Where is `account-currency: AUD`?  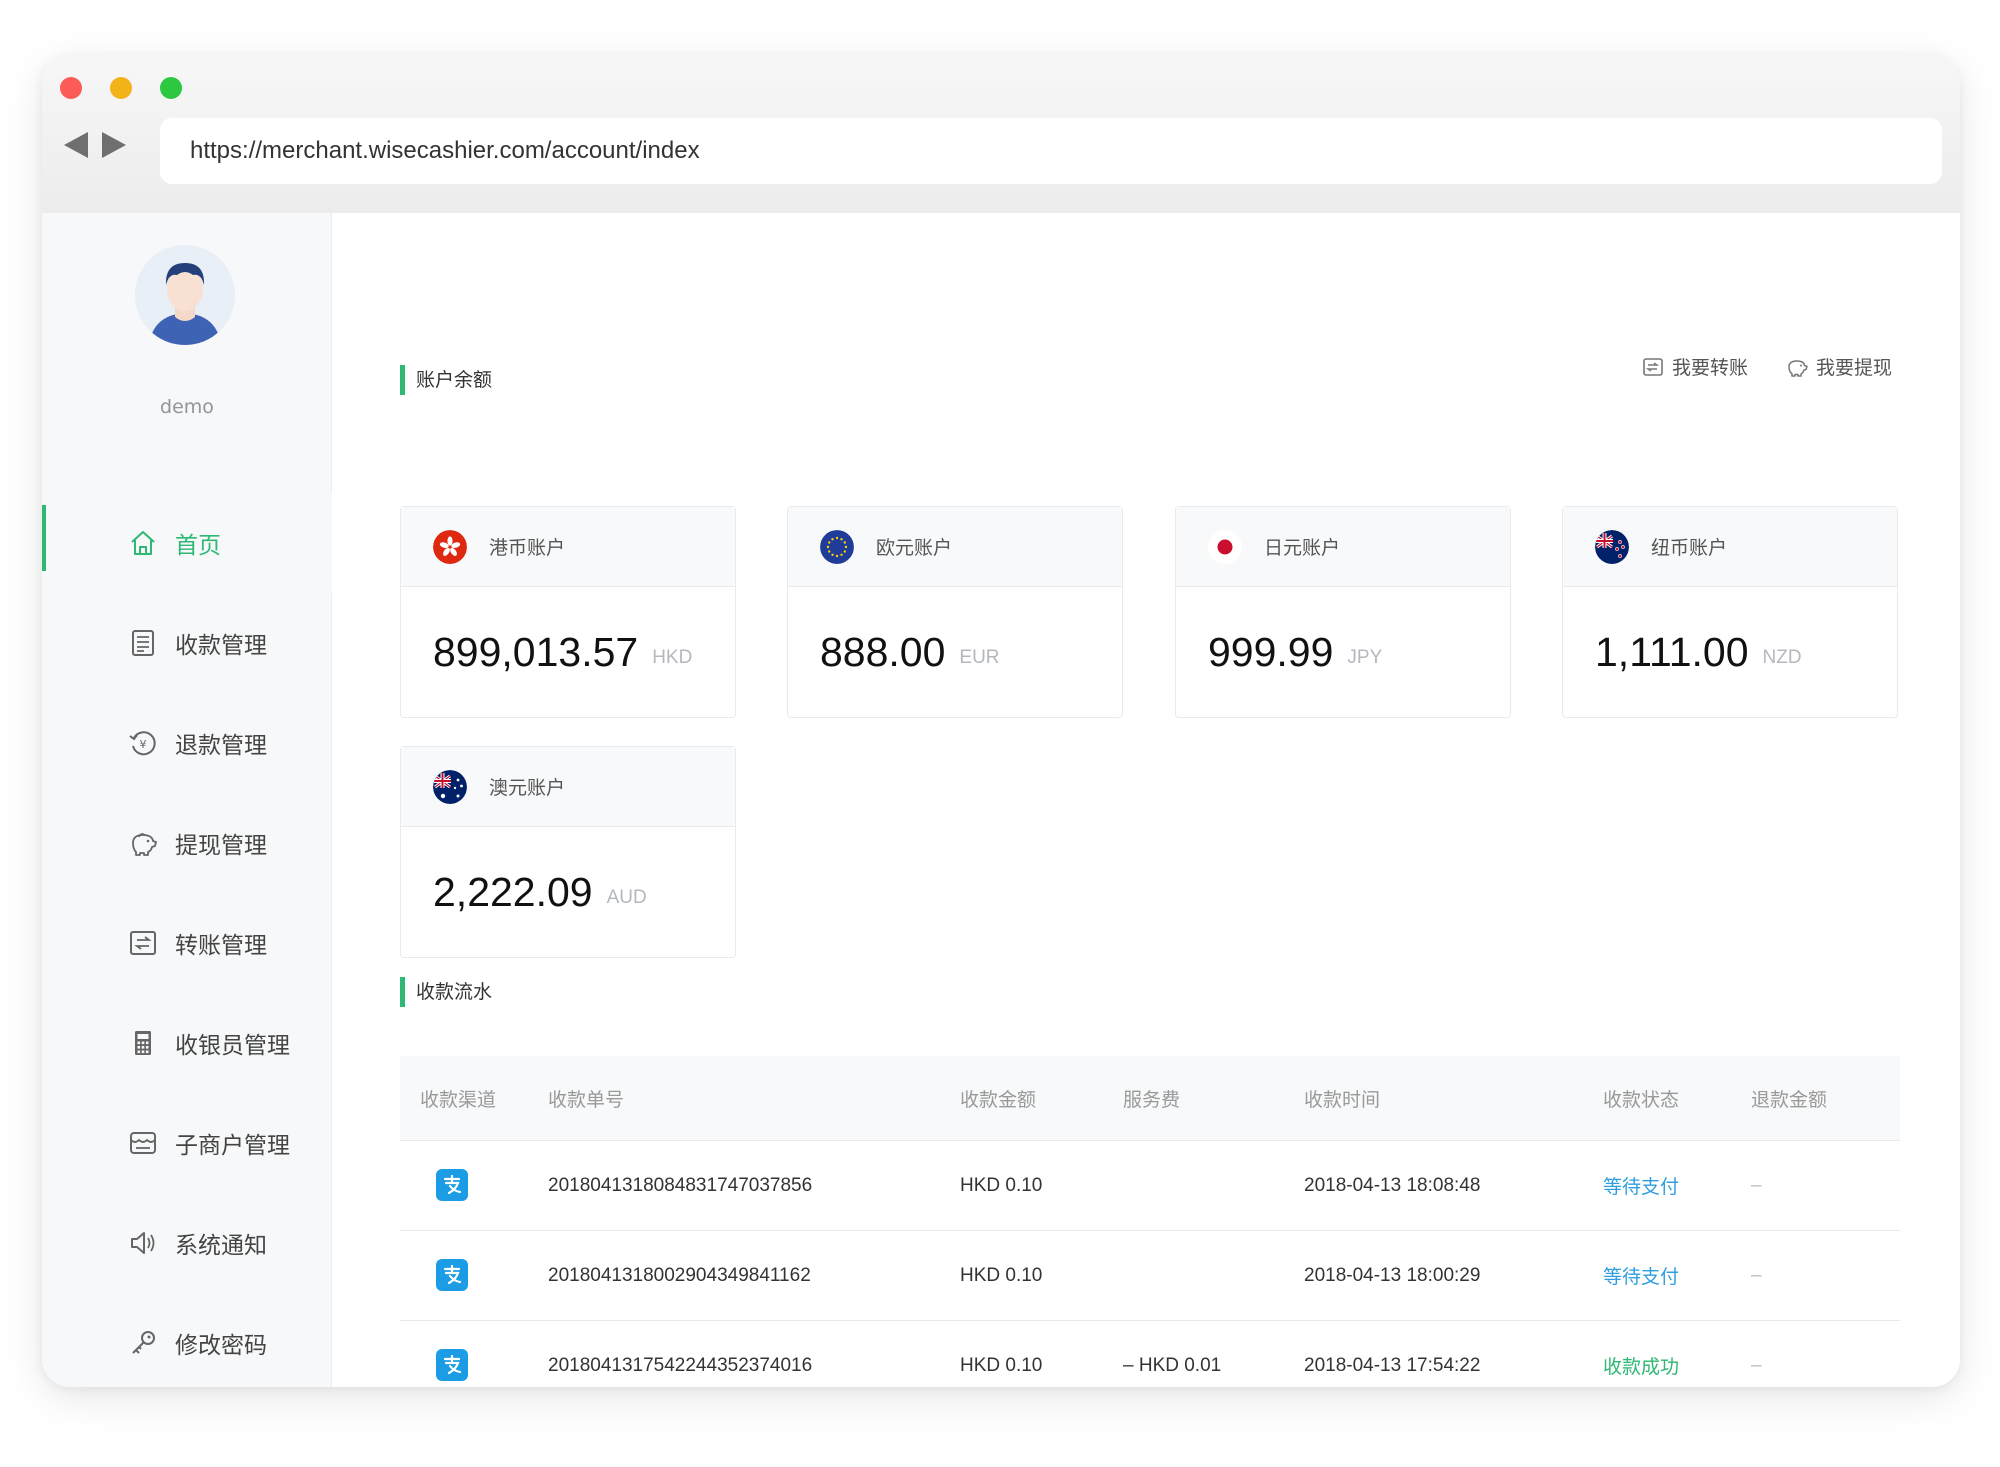
account-currency: AUD is located at coordinates (626, 897).